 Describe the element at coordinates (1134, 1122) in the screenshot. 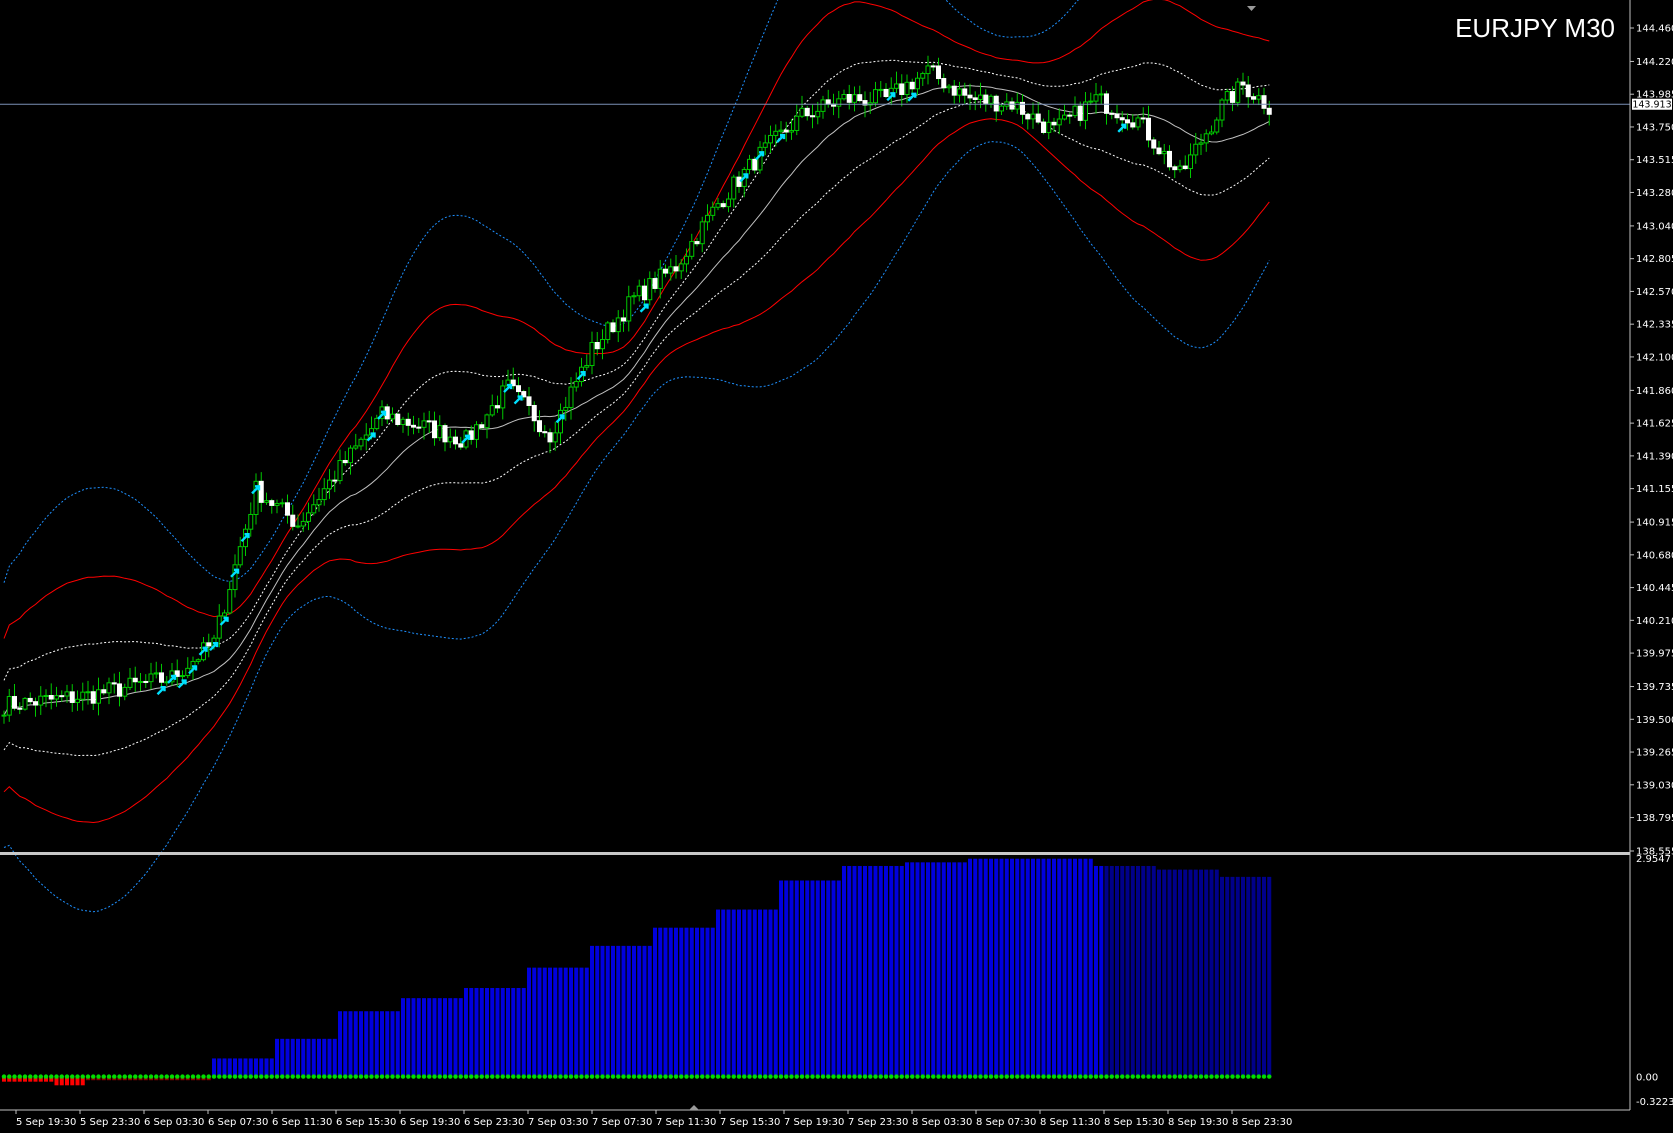

I see `time-tick-label: 8 Sep 15:30` at that location.